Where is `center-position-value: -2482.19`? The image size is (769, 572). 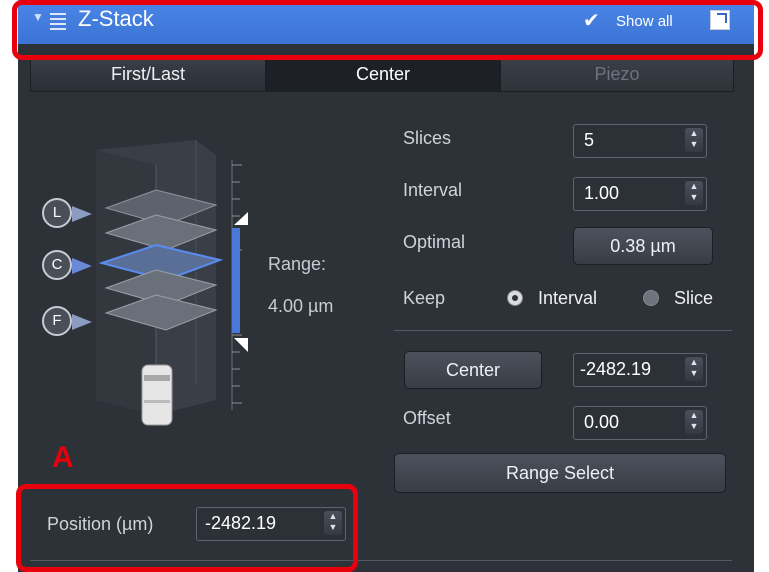 center-position-value: -2482.19 is located at coordinates (616, 369).